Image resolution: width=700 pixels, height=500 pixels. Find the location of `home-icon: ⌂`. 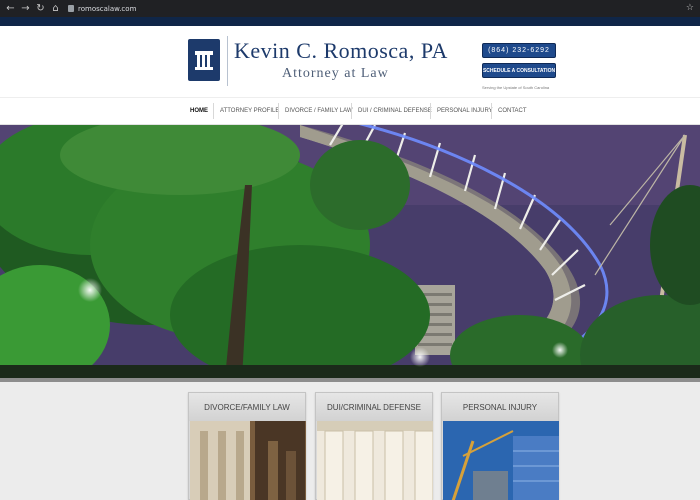

home-icon: ⌂ is located at coordinates (55, 8).